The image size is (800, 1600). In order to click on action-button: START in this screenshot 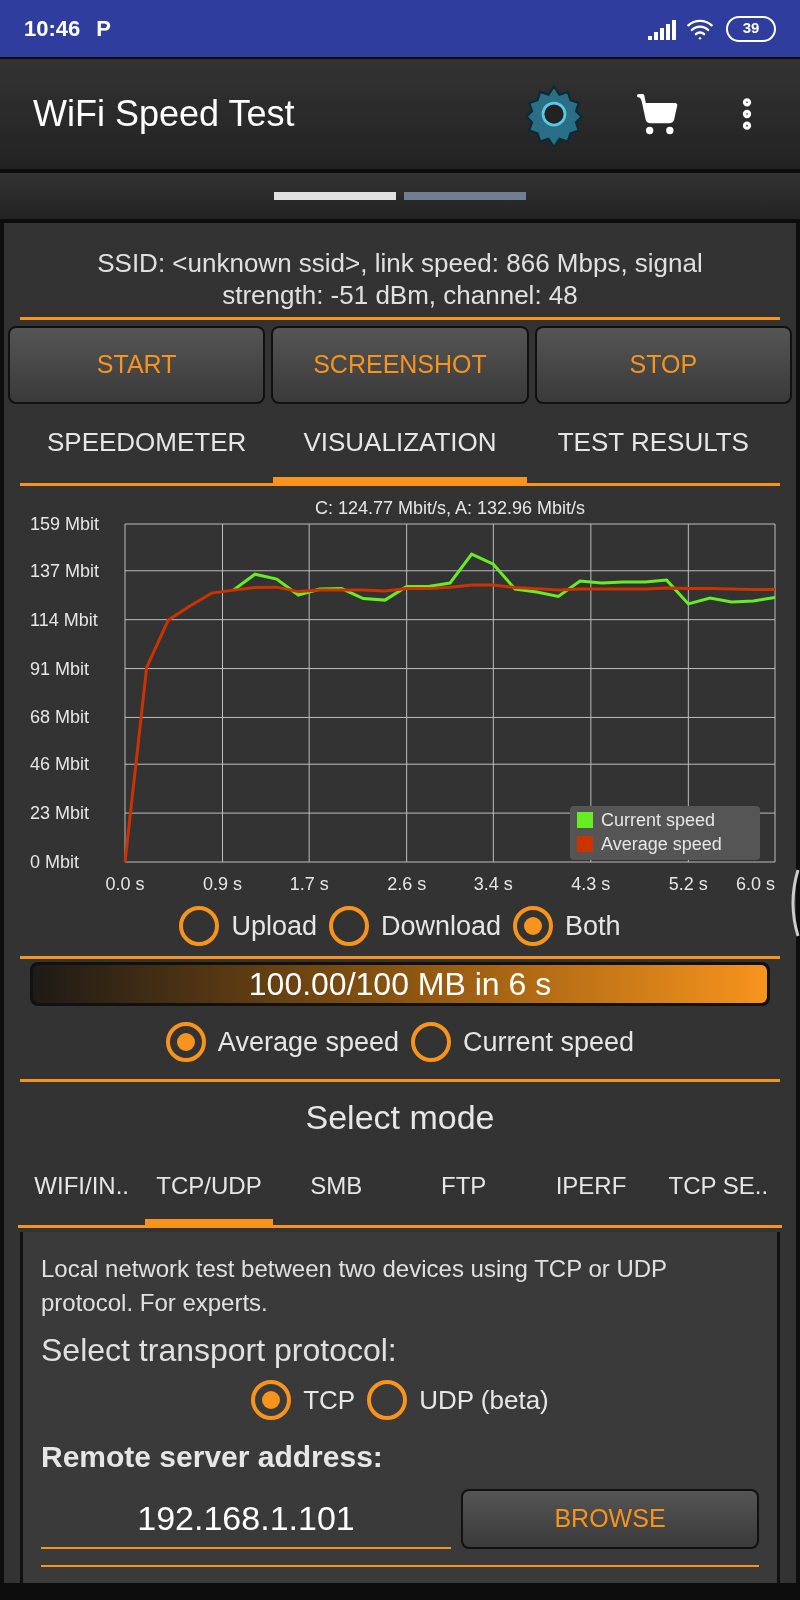, I will do `click(137, 365)`.